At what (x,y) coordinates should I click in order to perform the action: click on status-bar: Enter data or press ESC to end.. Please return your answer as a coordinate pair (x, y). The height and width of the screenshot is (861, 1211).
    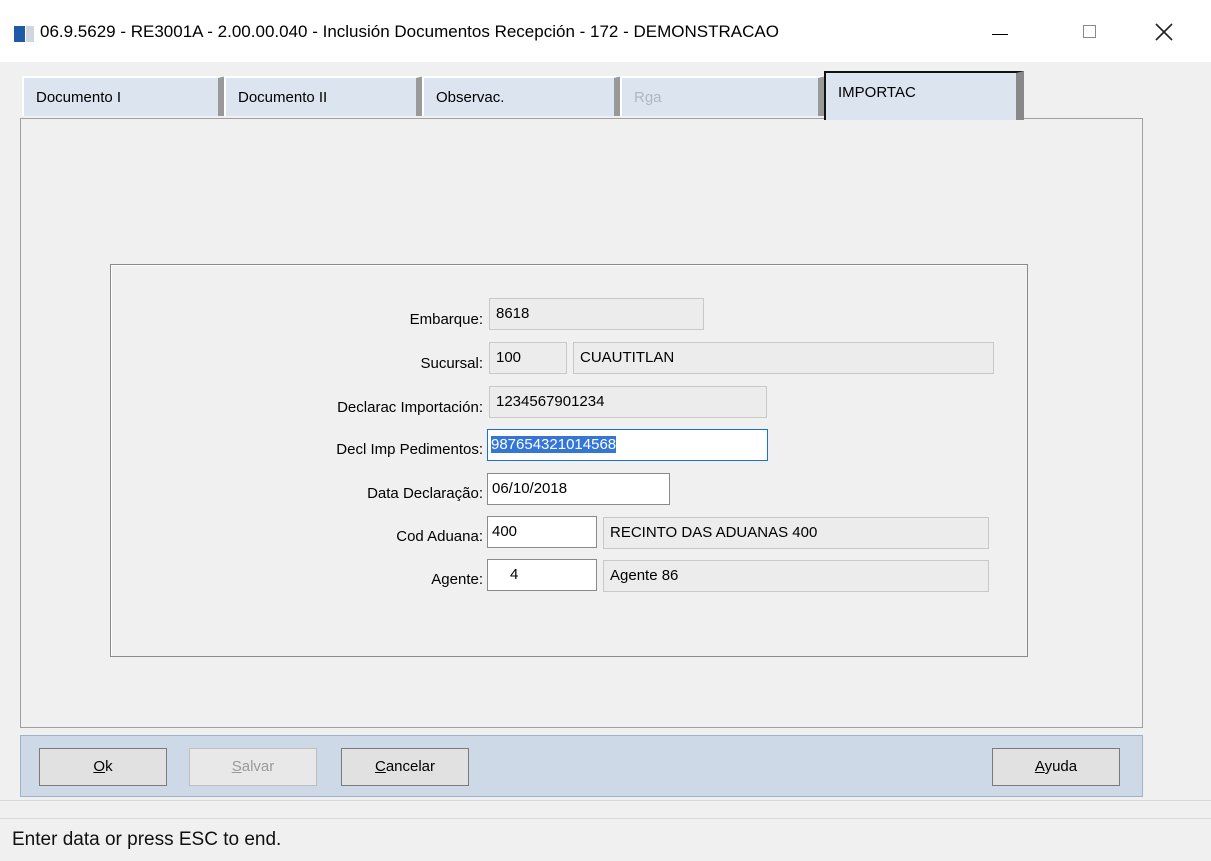
    Looking at the image, I should click on (605, 839).